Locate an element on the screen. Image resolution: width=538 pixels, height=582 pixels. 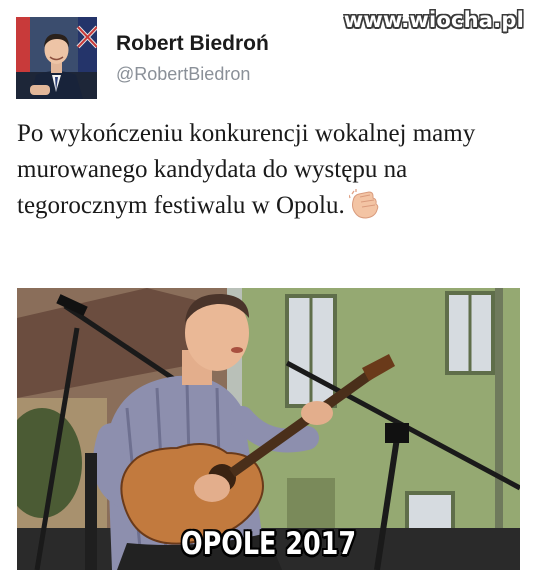
author-handle: @RobertBiedron is located at coordinates (183, 74).